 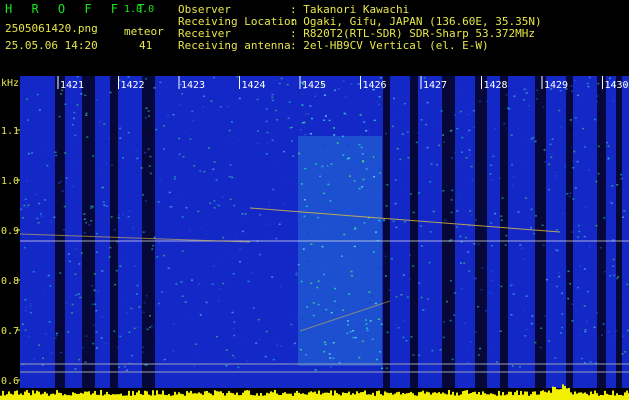 I want to click on antenna-label: Receiving antenna, so click(x=234, y=45).